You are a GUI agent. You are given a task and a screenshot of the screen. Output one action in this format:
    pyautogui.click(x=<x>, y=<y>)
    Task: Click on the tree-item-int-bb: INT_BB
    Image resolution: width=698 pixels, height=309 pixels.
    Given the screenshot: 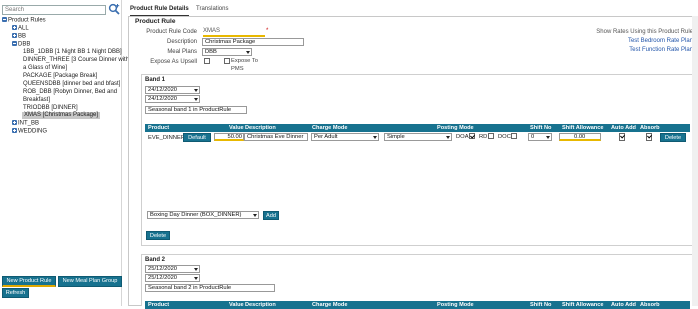 What is the action you would take?
    pyautogui.click(x=25, y=124)
    